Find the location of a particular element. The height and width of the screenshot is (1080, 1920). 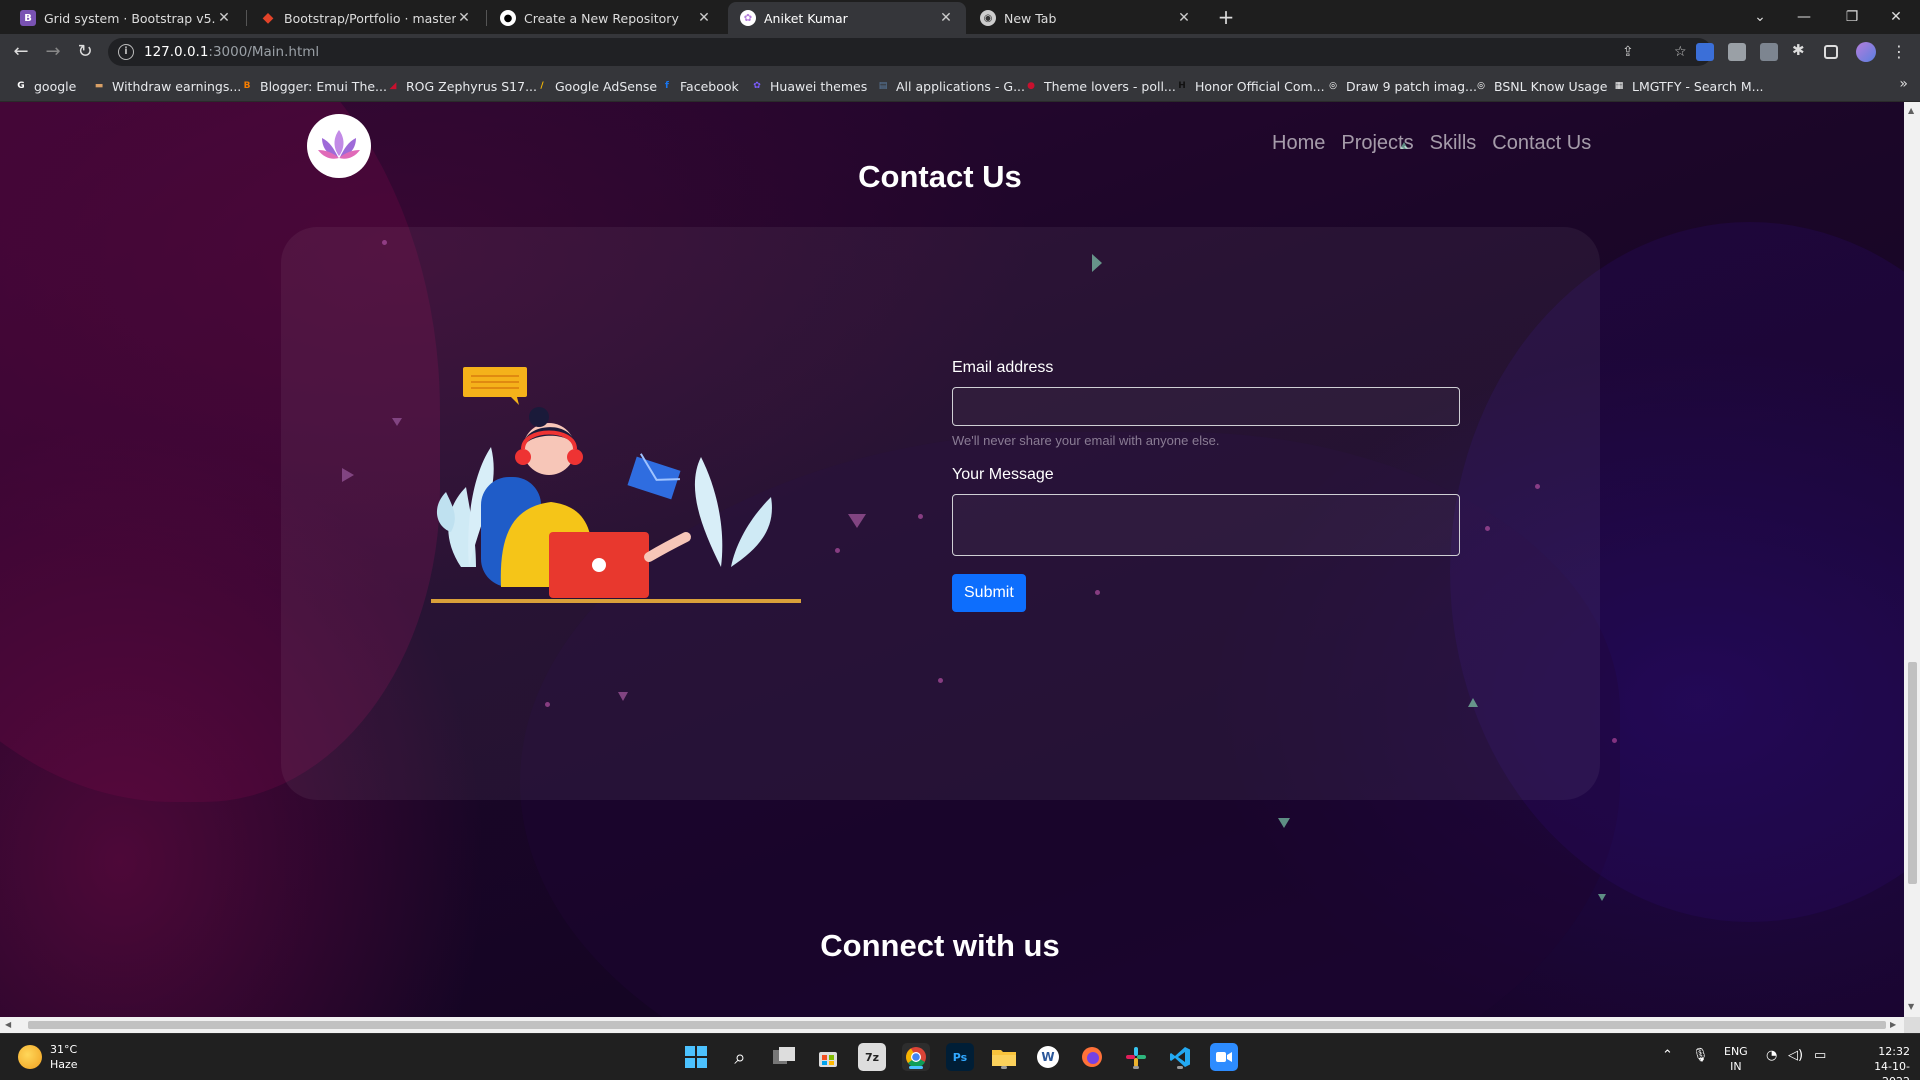

minimize-icon: — is located at coordinates (1804, 17).